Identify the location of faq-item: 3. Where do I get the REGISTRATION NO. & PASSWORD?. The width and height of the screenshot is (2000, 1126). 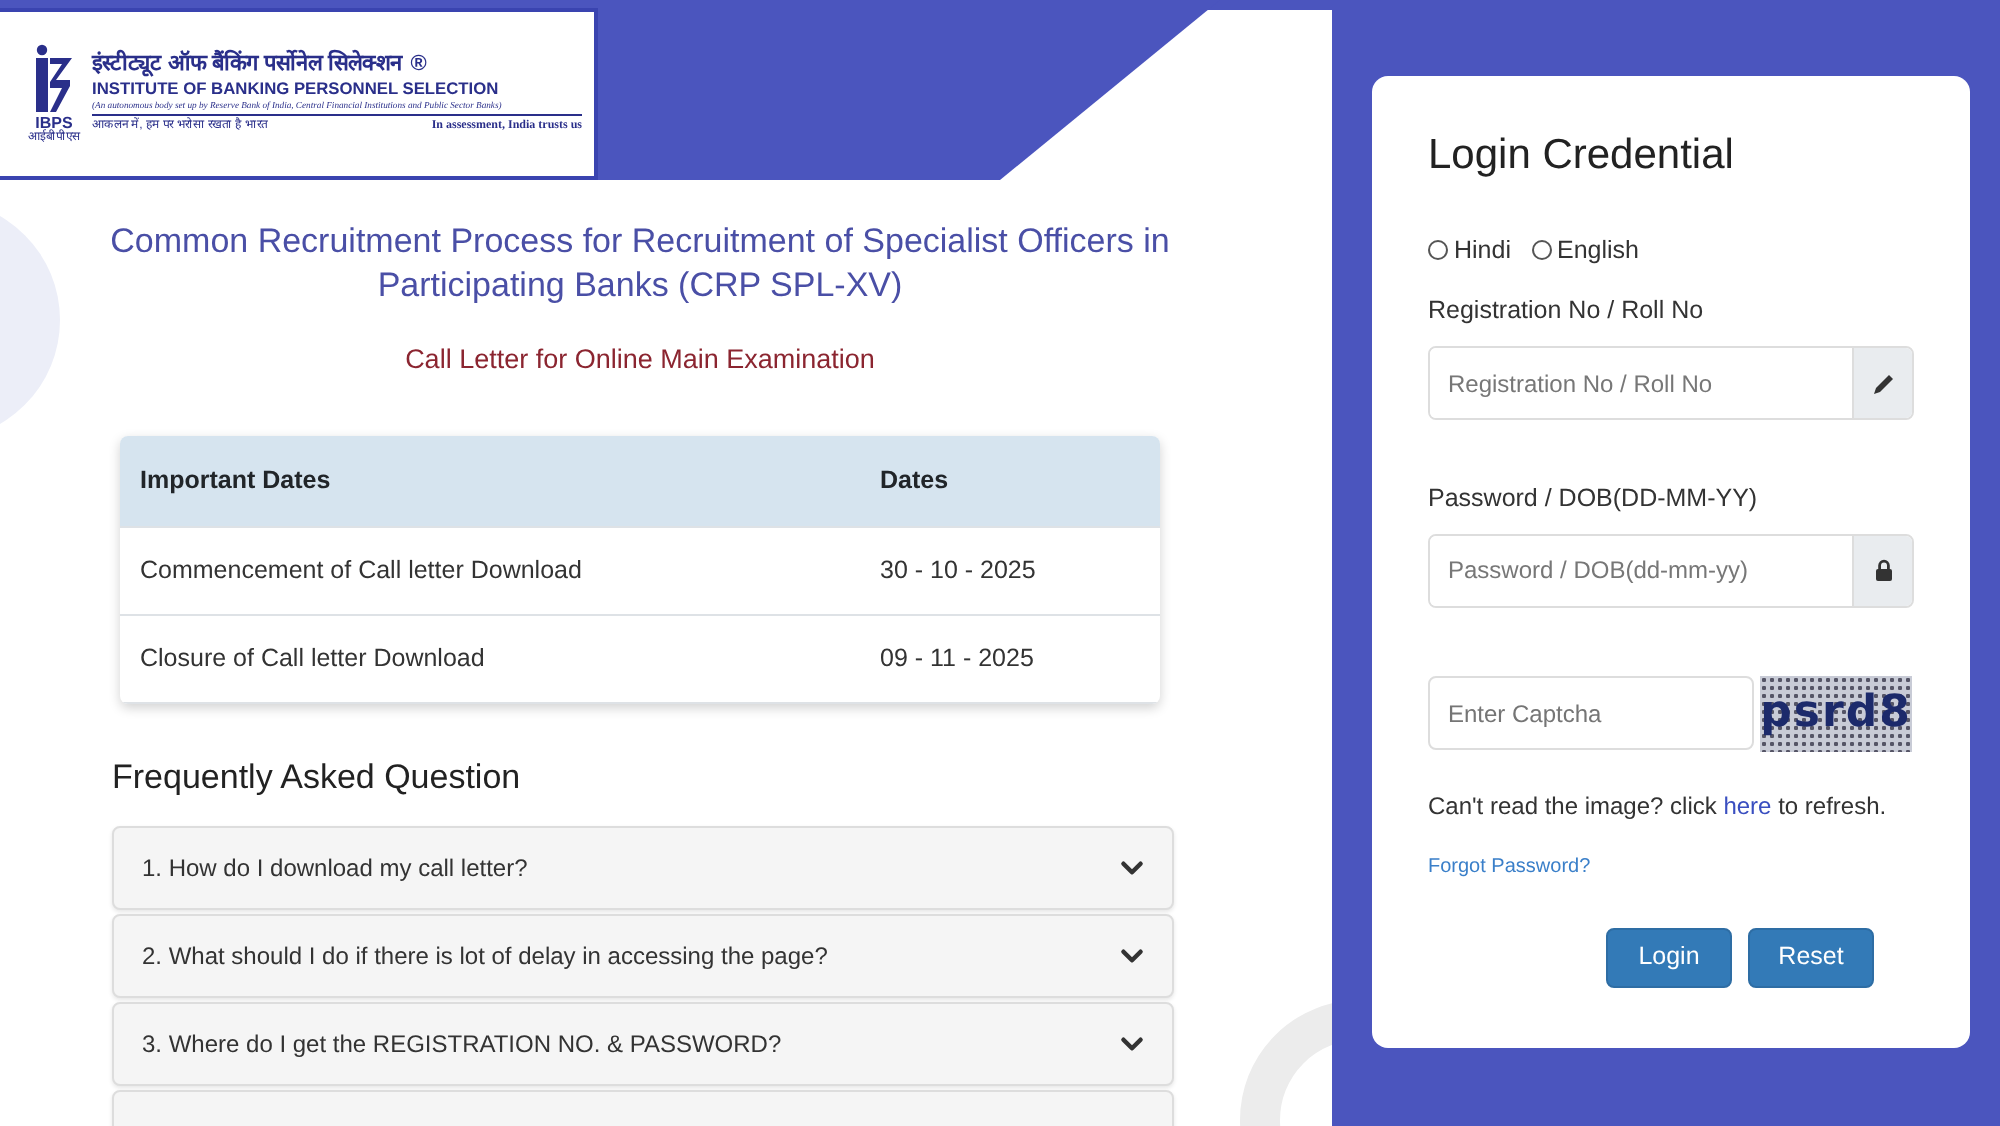
(643, 1044).